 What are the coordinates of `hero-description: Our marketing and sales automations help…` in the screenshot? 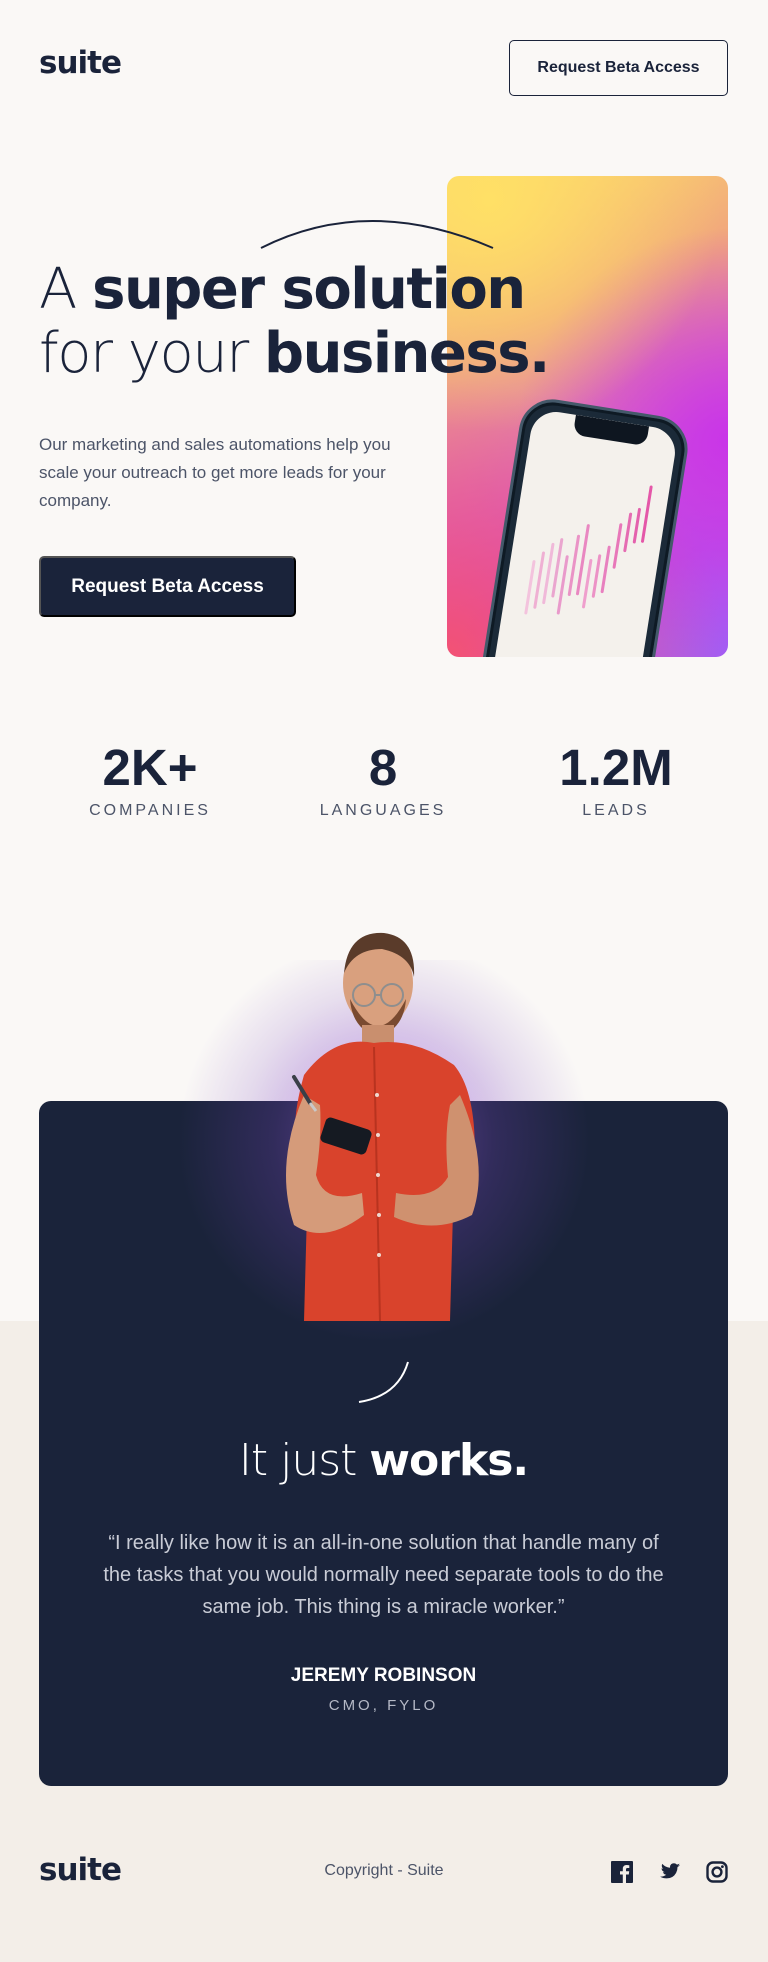 It's located at (215, 472).